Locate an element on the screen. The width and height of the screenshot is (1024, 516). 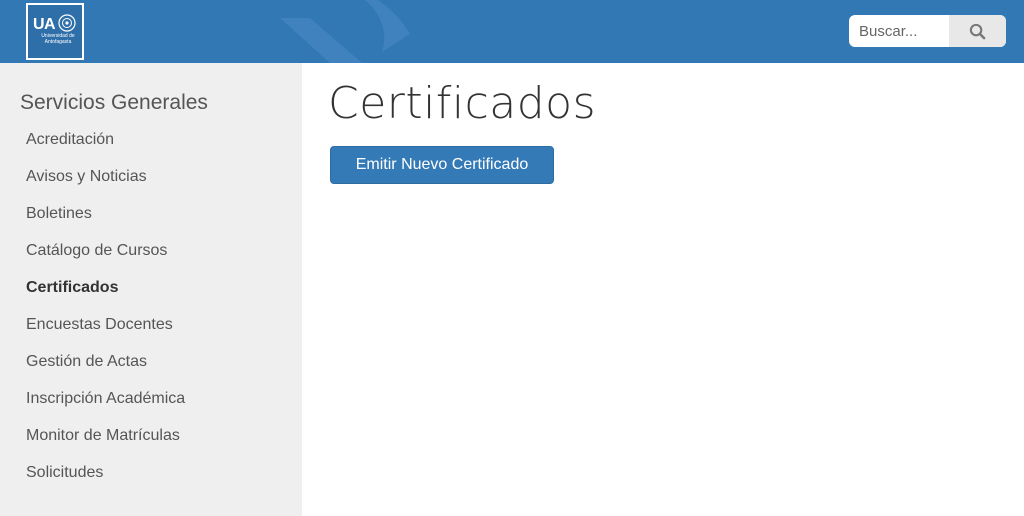
university-logo: UA Universidad de Antofagasta is located at coordinates (55, 31).